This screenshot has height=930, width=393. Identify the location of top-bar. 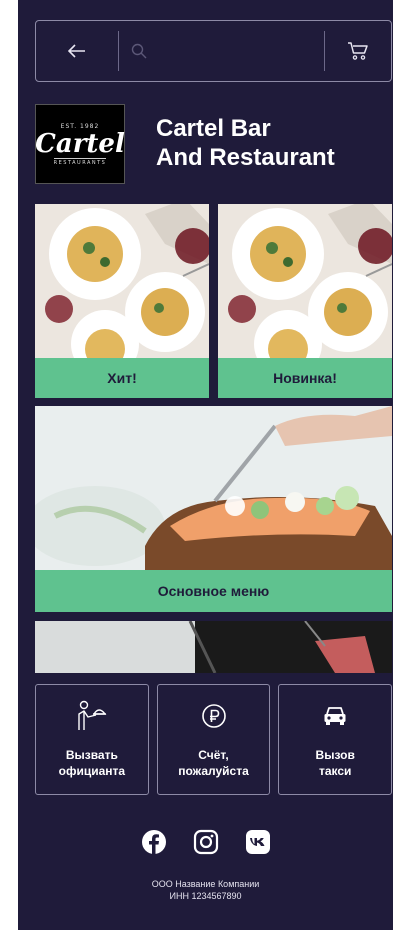
(213, 51).